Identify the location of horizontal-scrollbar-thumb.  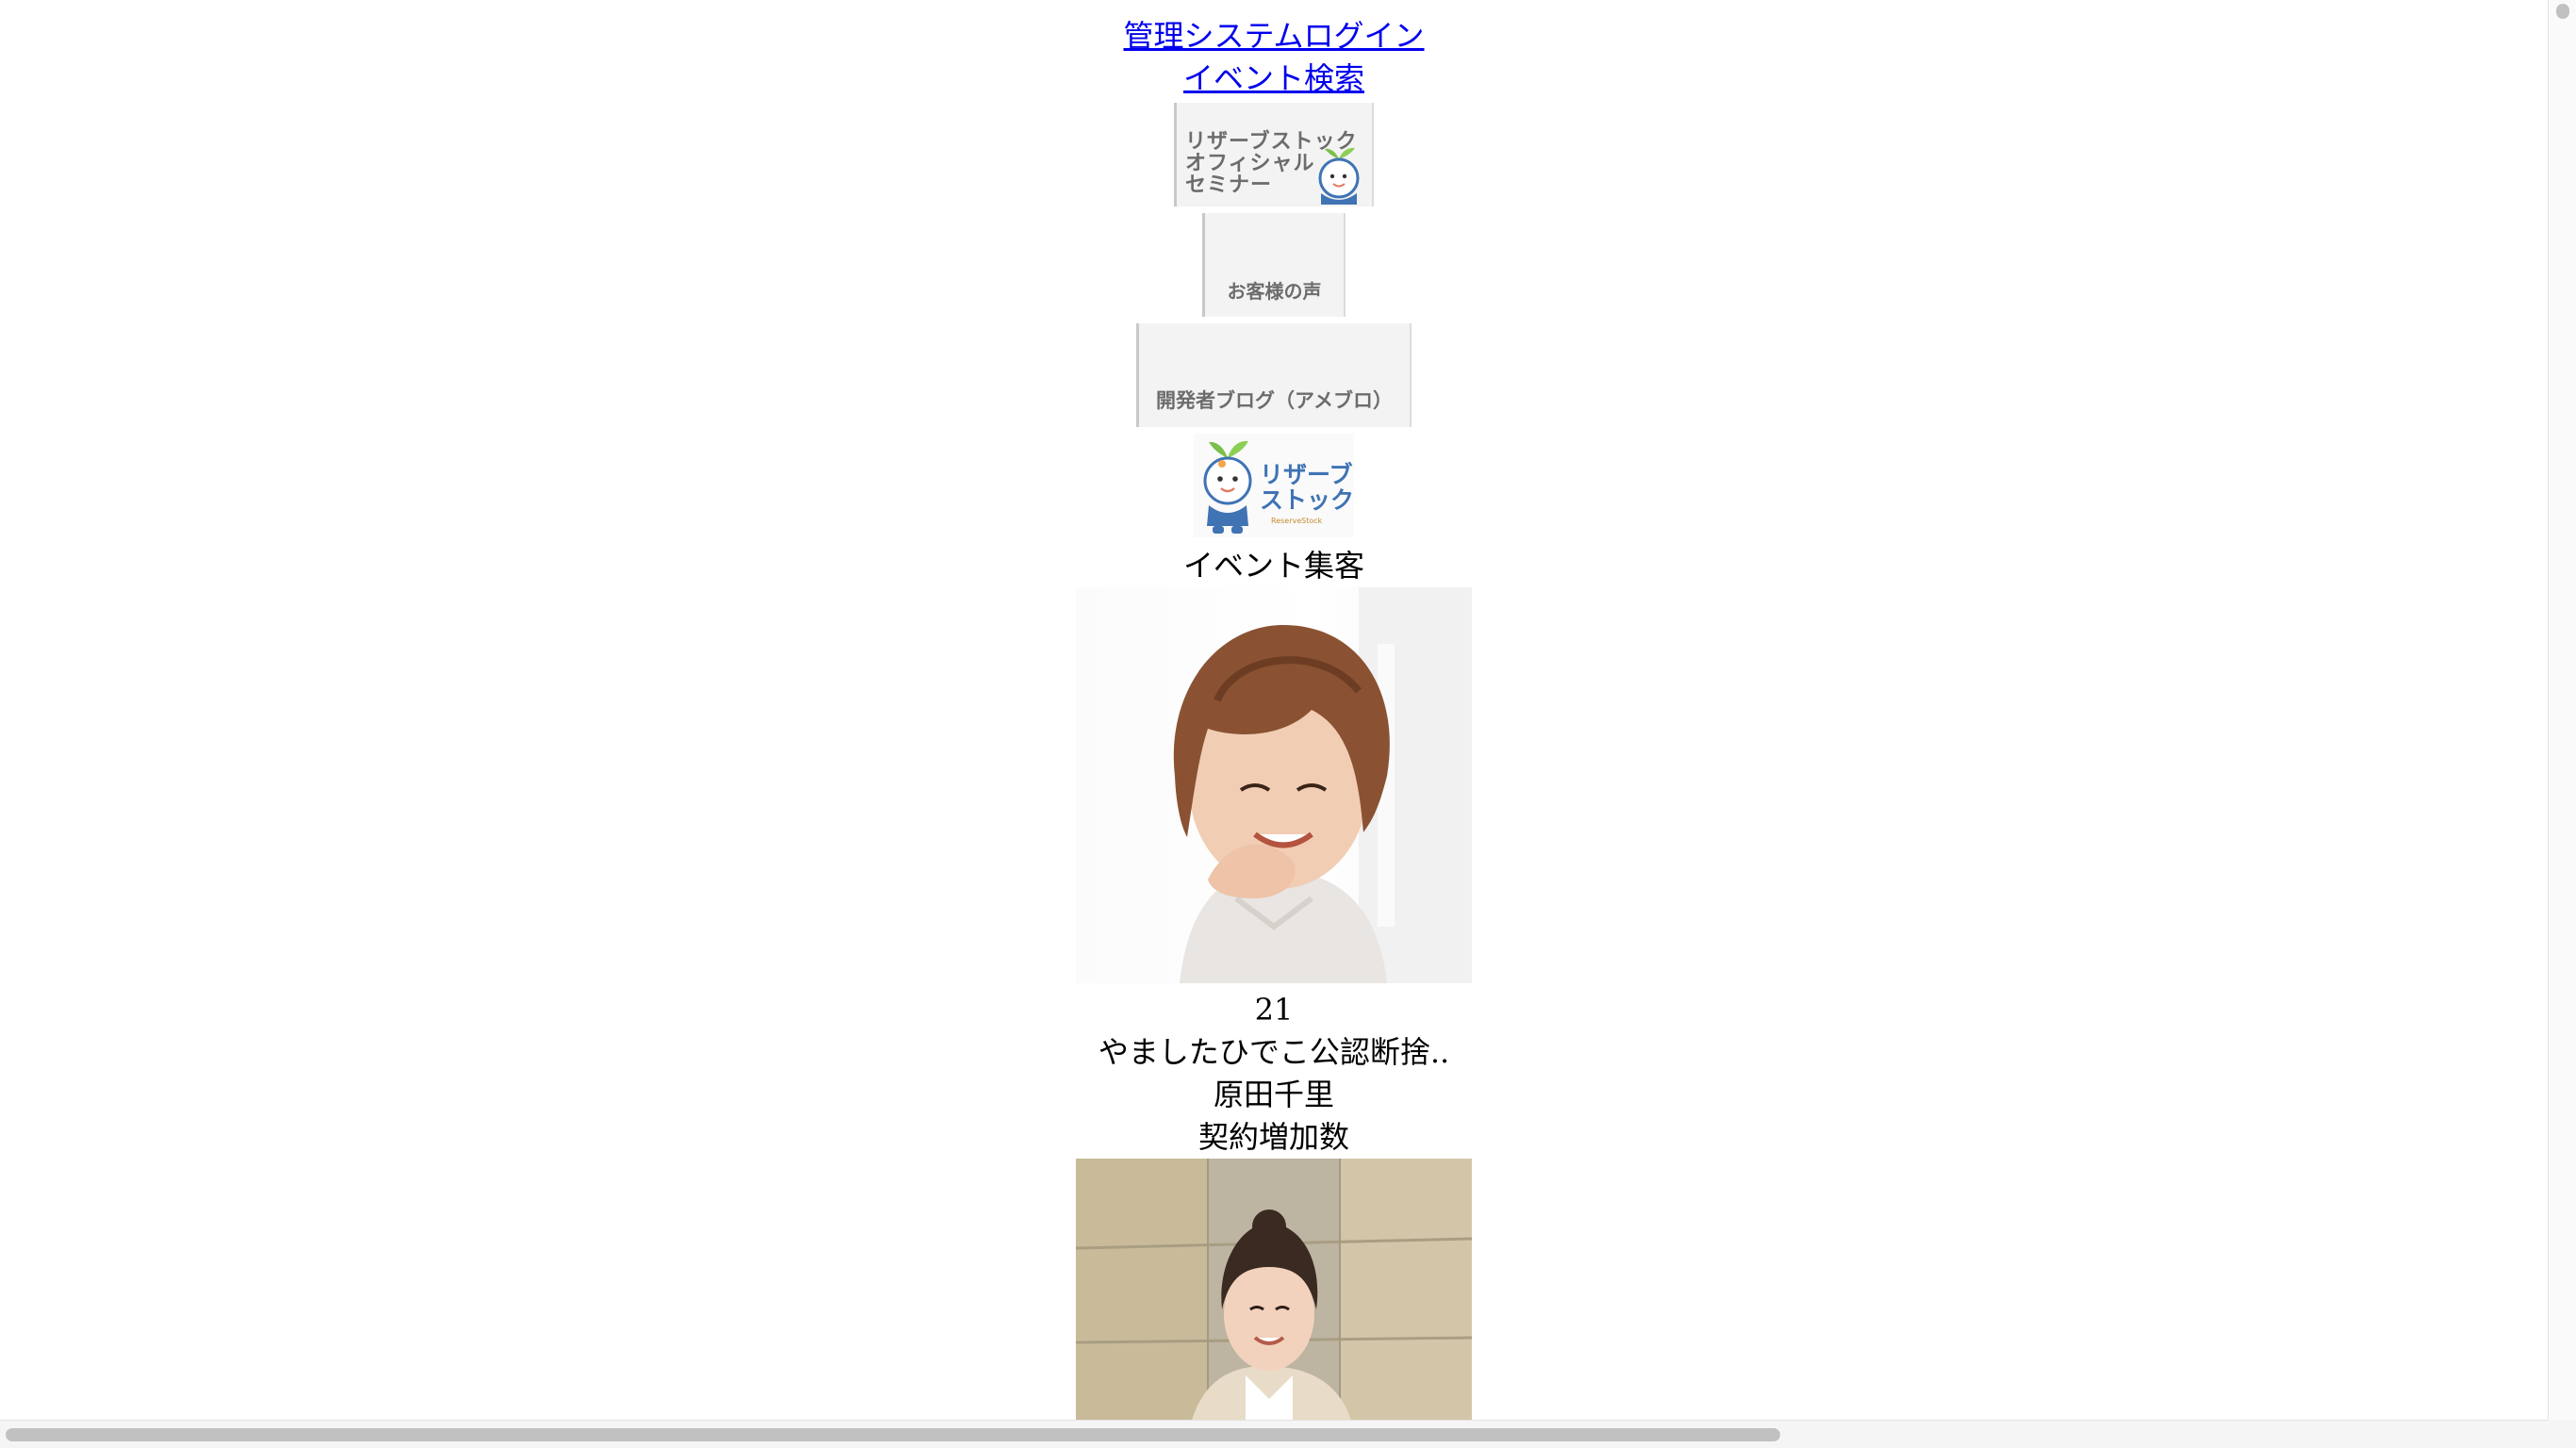
(893, 1434).